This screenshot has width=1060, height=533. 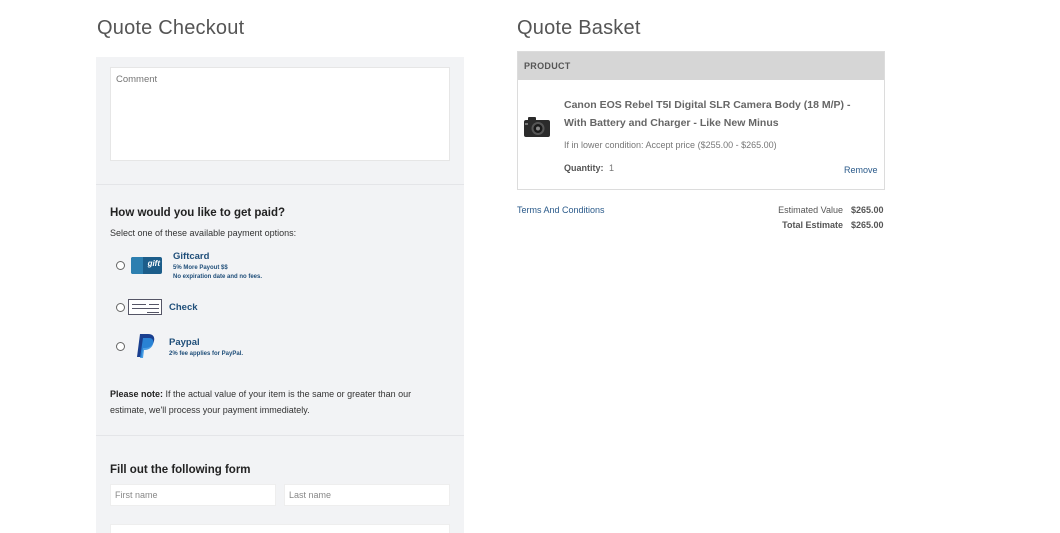 I want to click on total-estimate-label: Total Estimate, so click(x=812, y=225).